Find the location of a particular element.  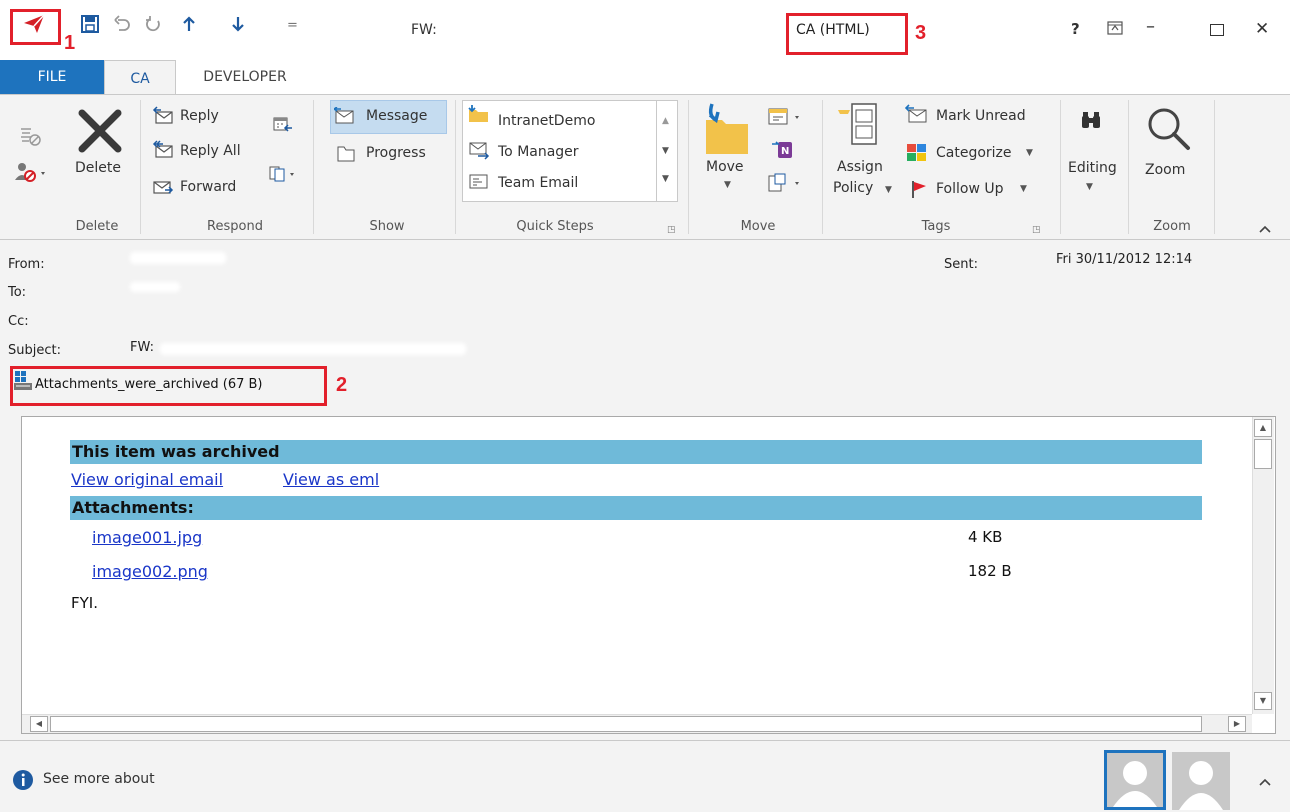

follow-up-dropdown-arrow: ▼ is located at coordinates (1023, 189).